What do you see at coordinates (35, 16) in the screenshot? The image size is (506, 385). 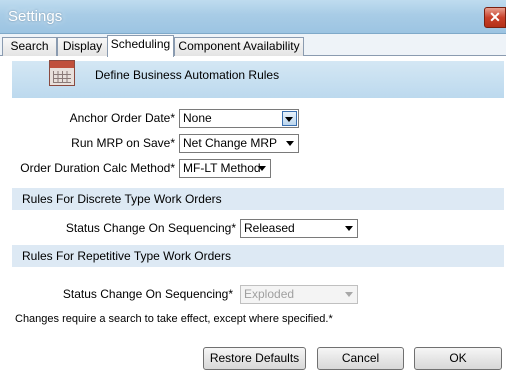 I see `window-title: Settings` at bounding box center [35, 16].